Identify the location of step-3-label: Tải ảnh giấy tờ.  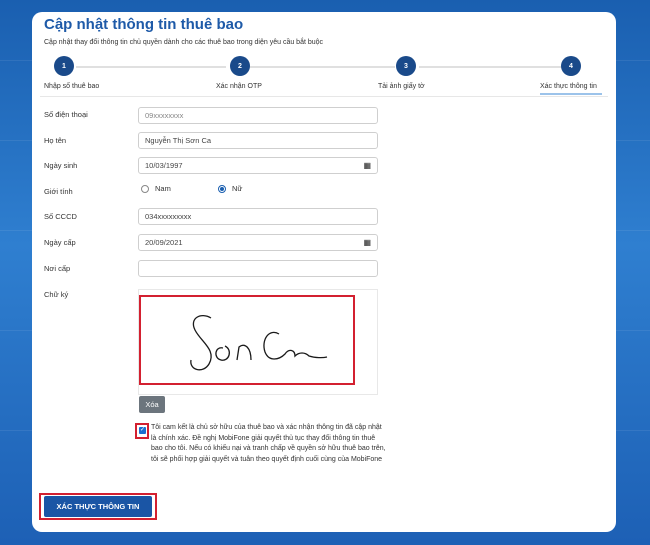
(401, 86).